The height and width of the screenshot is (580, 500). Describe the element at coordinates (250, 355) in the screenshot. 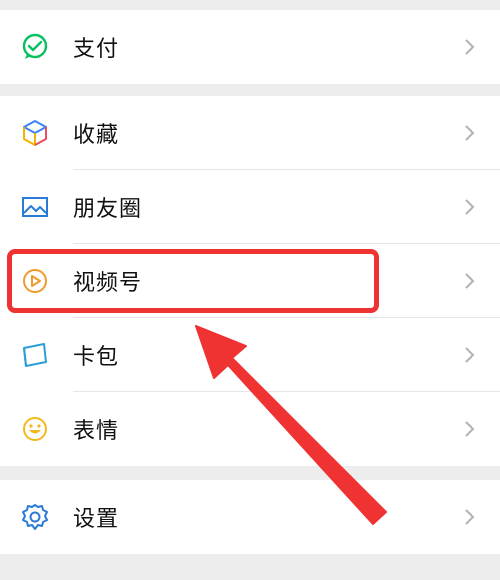

I see `menu-item-cards: 卡包` at that location.